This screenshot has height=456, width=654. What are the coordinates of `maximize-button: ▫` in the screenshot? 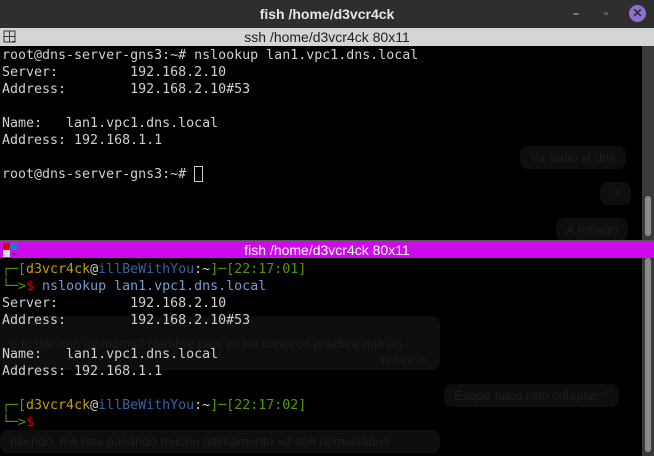 It's located at (606, 14).